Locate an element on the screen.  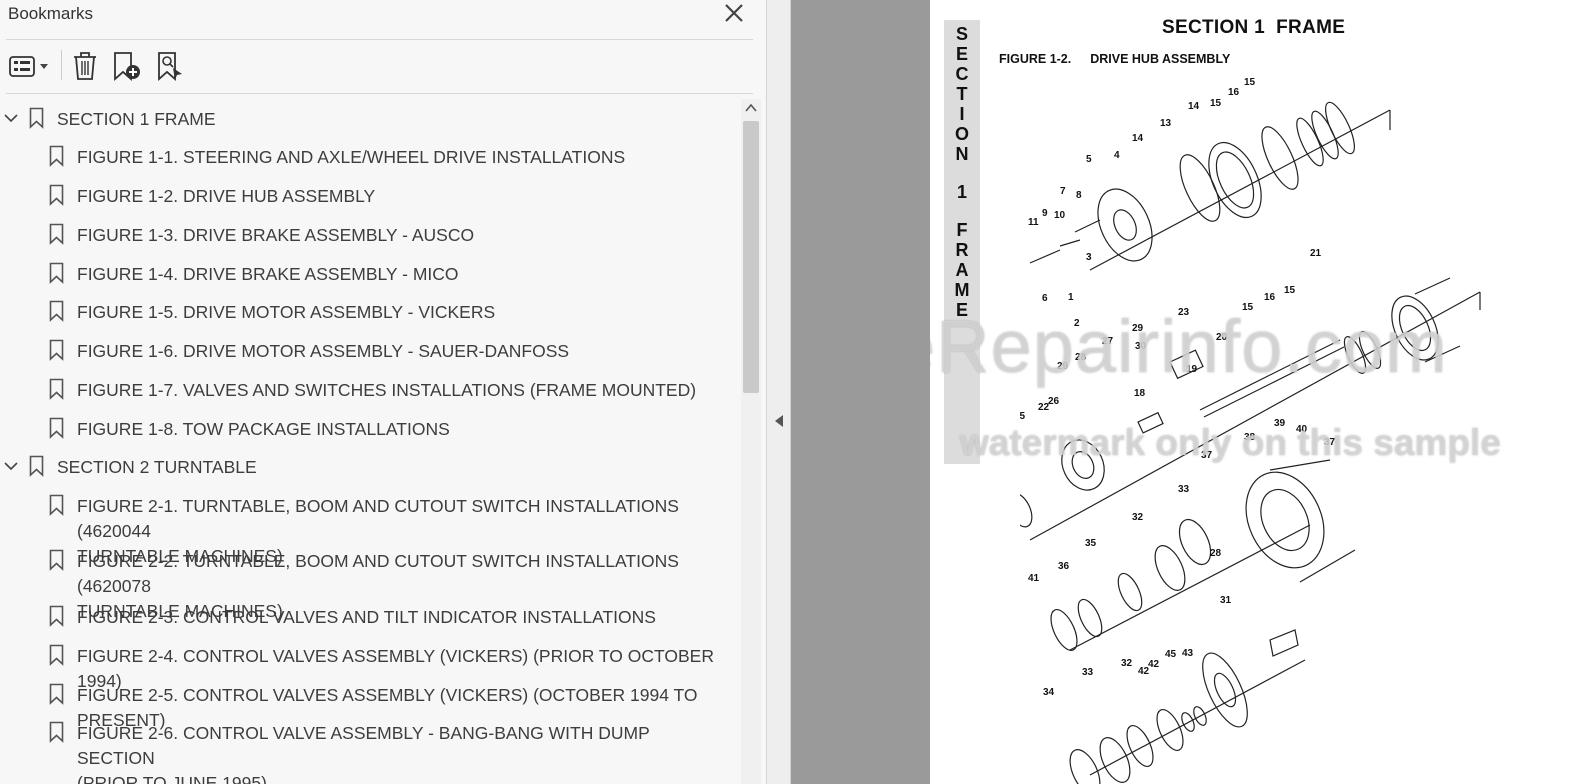
bookmarks-toolbar is located at coordinates (383, 66).